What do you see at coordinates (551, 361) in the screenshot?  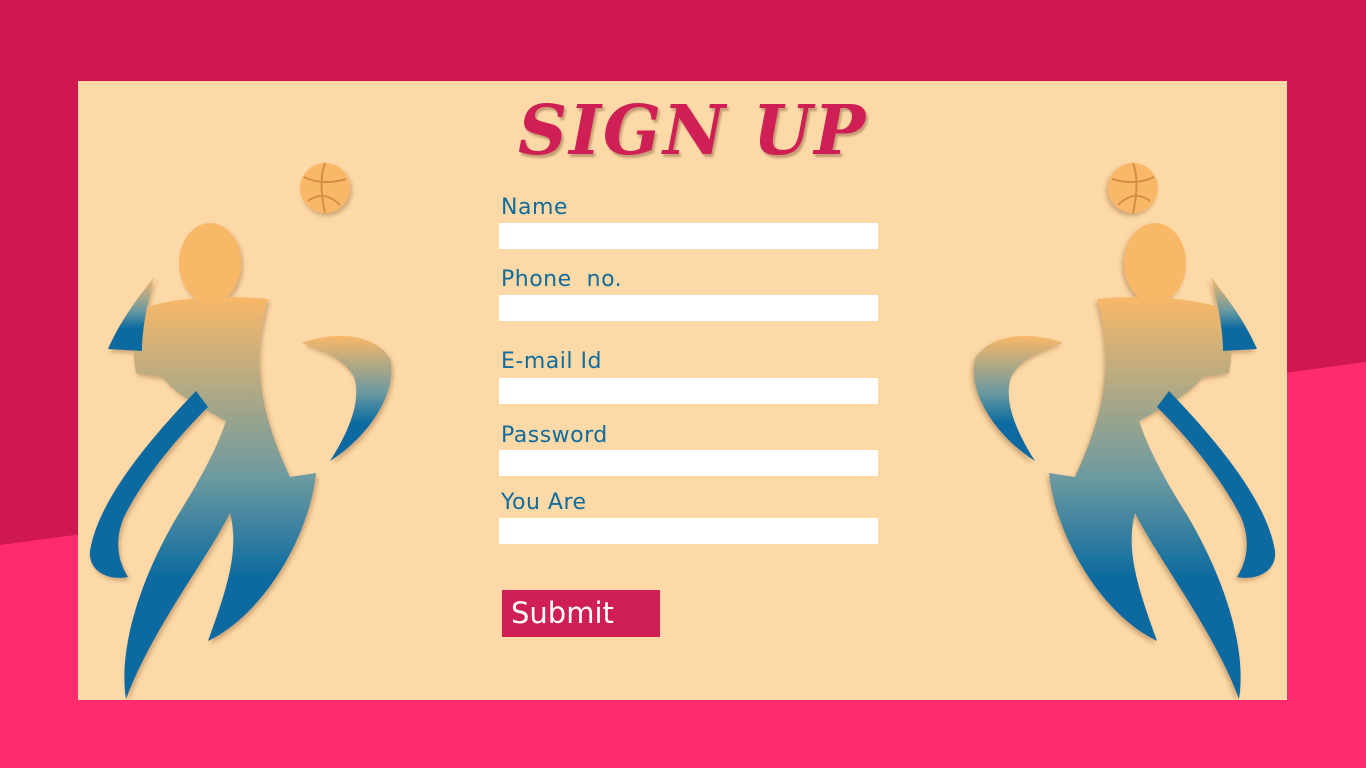 I see `email-label: E-mail Id` at bounding box center [551, 361].